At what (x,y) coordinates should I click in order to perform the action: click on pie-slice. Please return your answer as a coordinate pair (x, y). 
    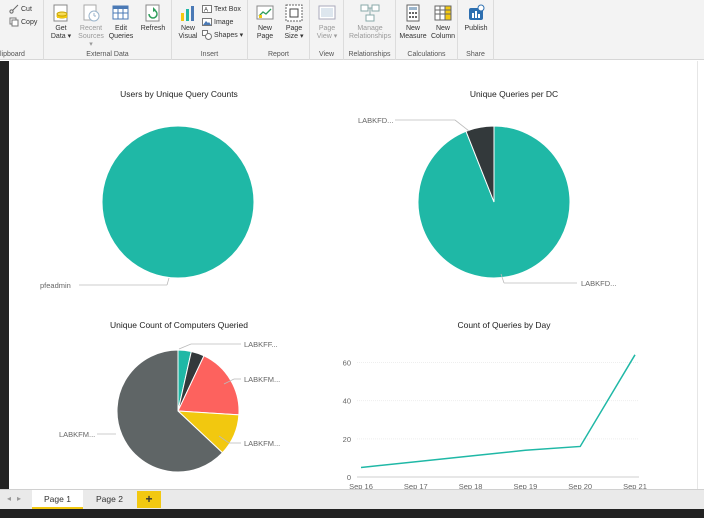
    Looking at the image, I should click on (178, 202).